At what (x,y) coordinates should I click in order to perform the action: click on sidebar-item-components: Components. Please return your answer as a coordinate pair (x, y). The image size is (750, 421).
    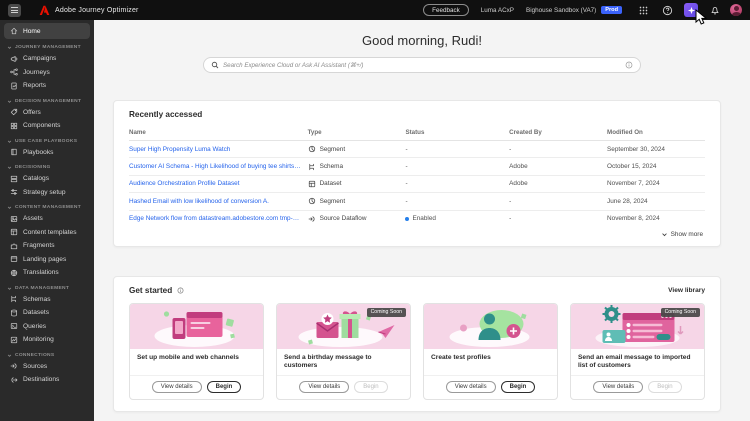
    Looking at the image, I should click on (47, 126).